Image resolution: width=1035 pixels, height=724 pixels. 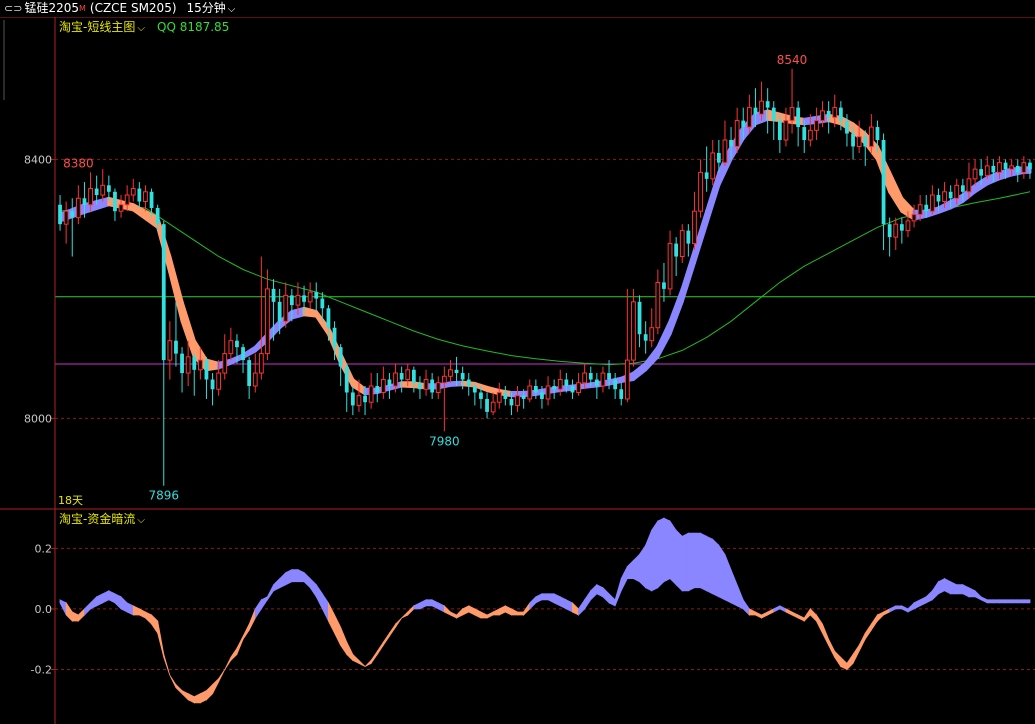 I want to click on sub-indicator-selector: 淘宝-资金暗流 ⌵, so click(x=102, y=520).